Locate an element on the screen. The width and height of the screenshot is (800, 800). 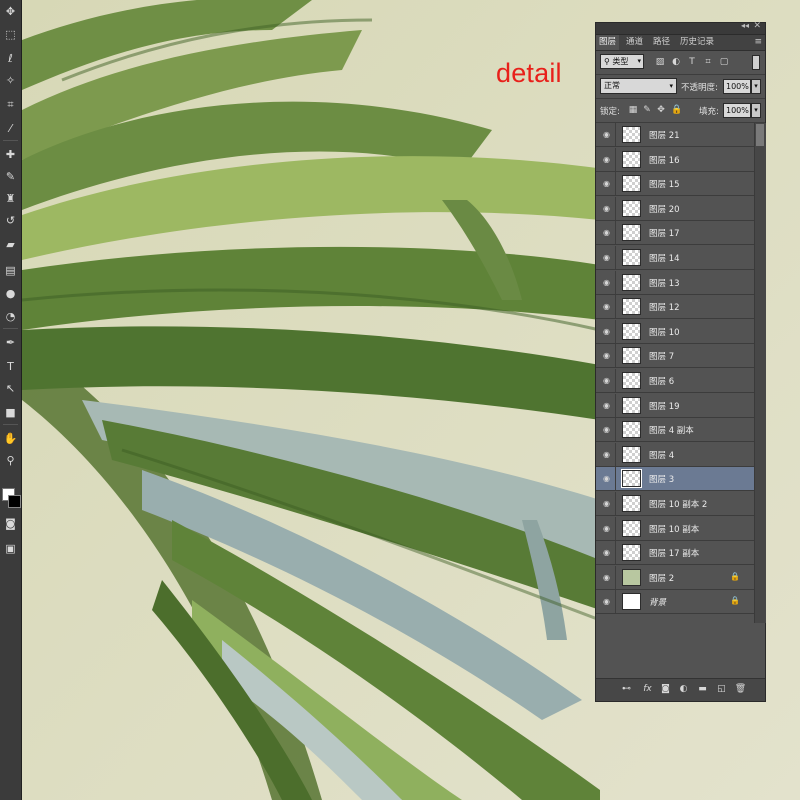
screen-mode-icon: ▣ is located at coordinates (10, 548).